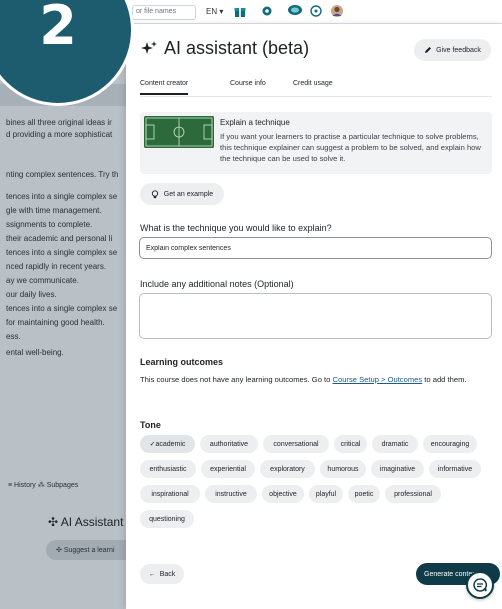  What do you see at coordinates (287, 469) in the screenshot?
I see `tone-chip-exploratory: exploratory` at bounding box center [287, 469].